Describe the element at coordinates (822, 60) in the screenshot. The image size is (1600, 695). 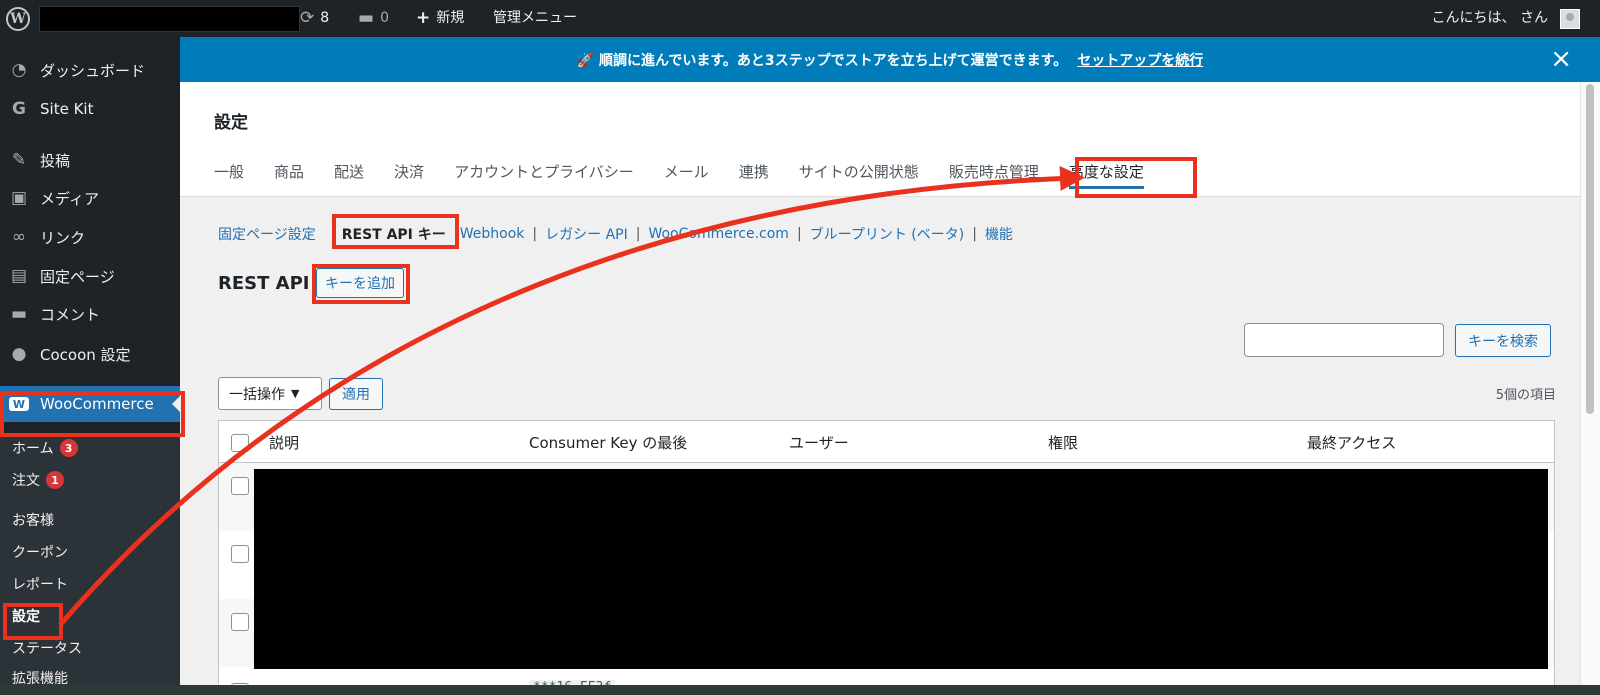
I see `notice-text: 🚀 順調に進んでいます。あと3ステップでストアを立ち上げて運営できます。` at that location.